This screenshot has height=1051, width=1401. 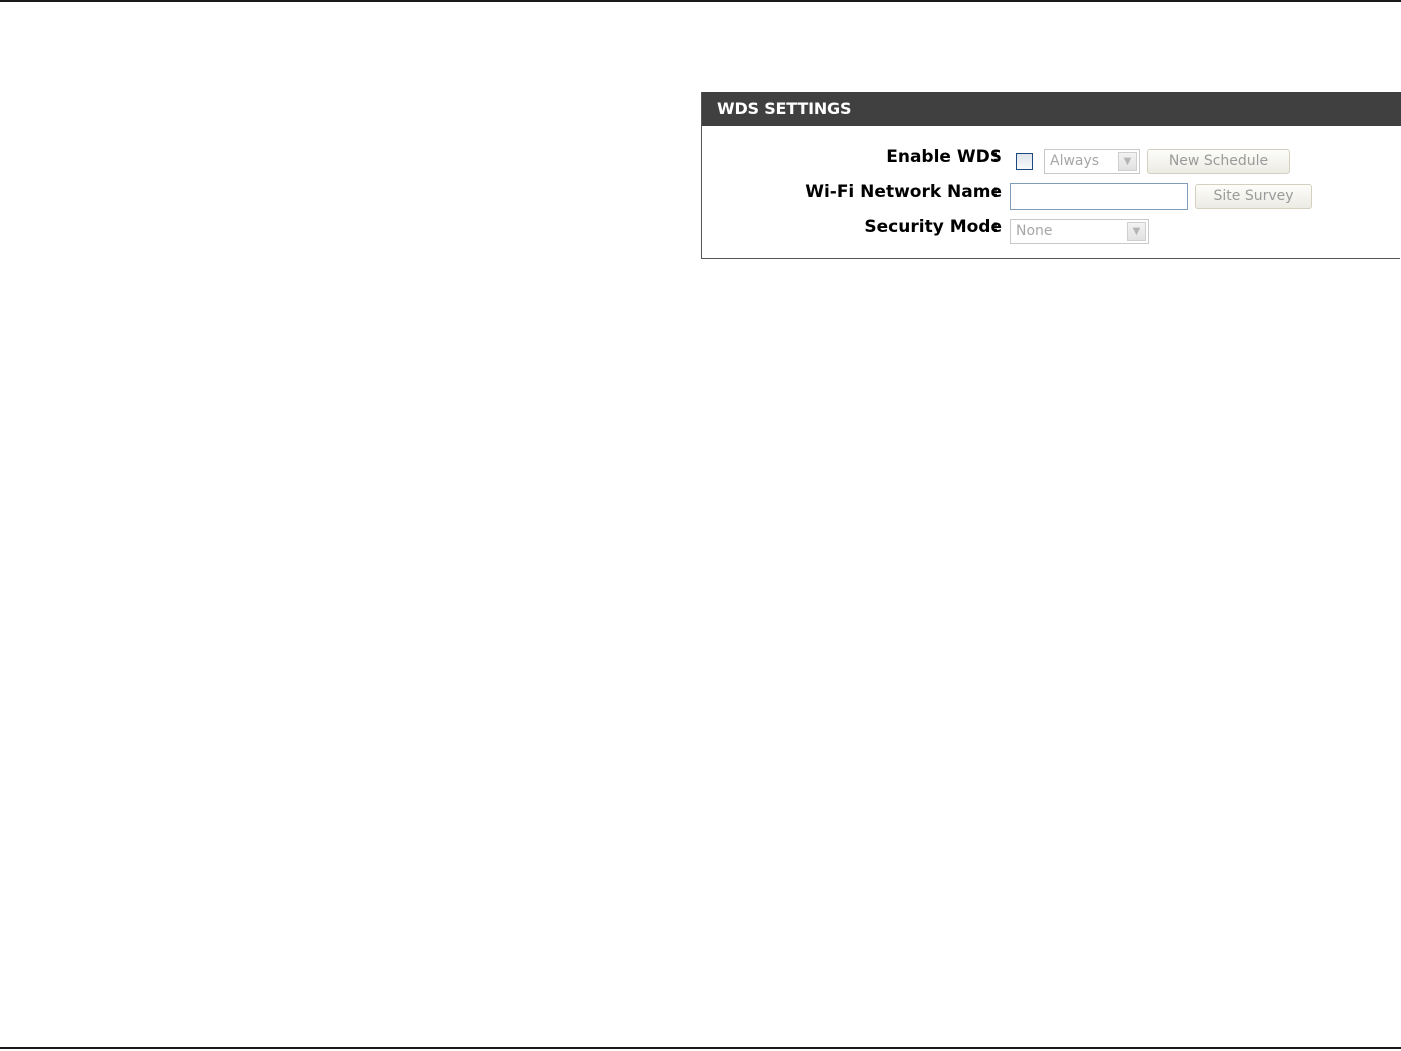 I want to click on schedule-select-value: Always, so click(x=1075, y=161).